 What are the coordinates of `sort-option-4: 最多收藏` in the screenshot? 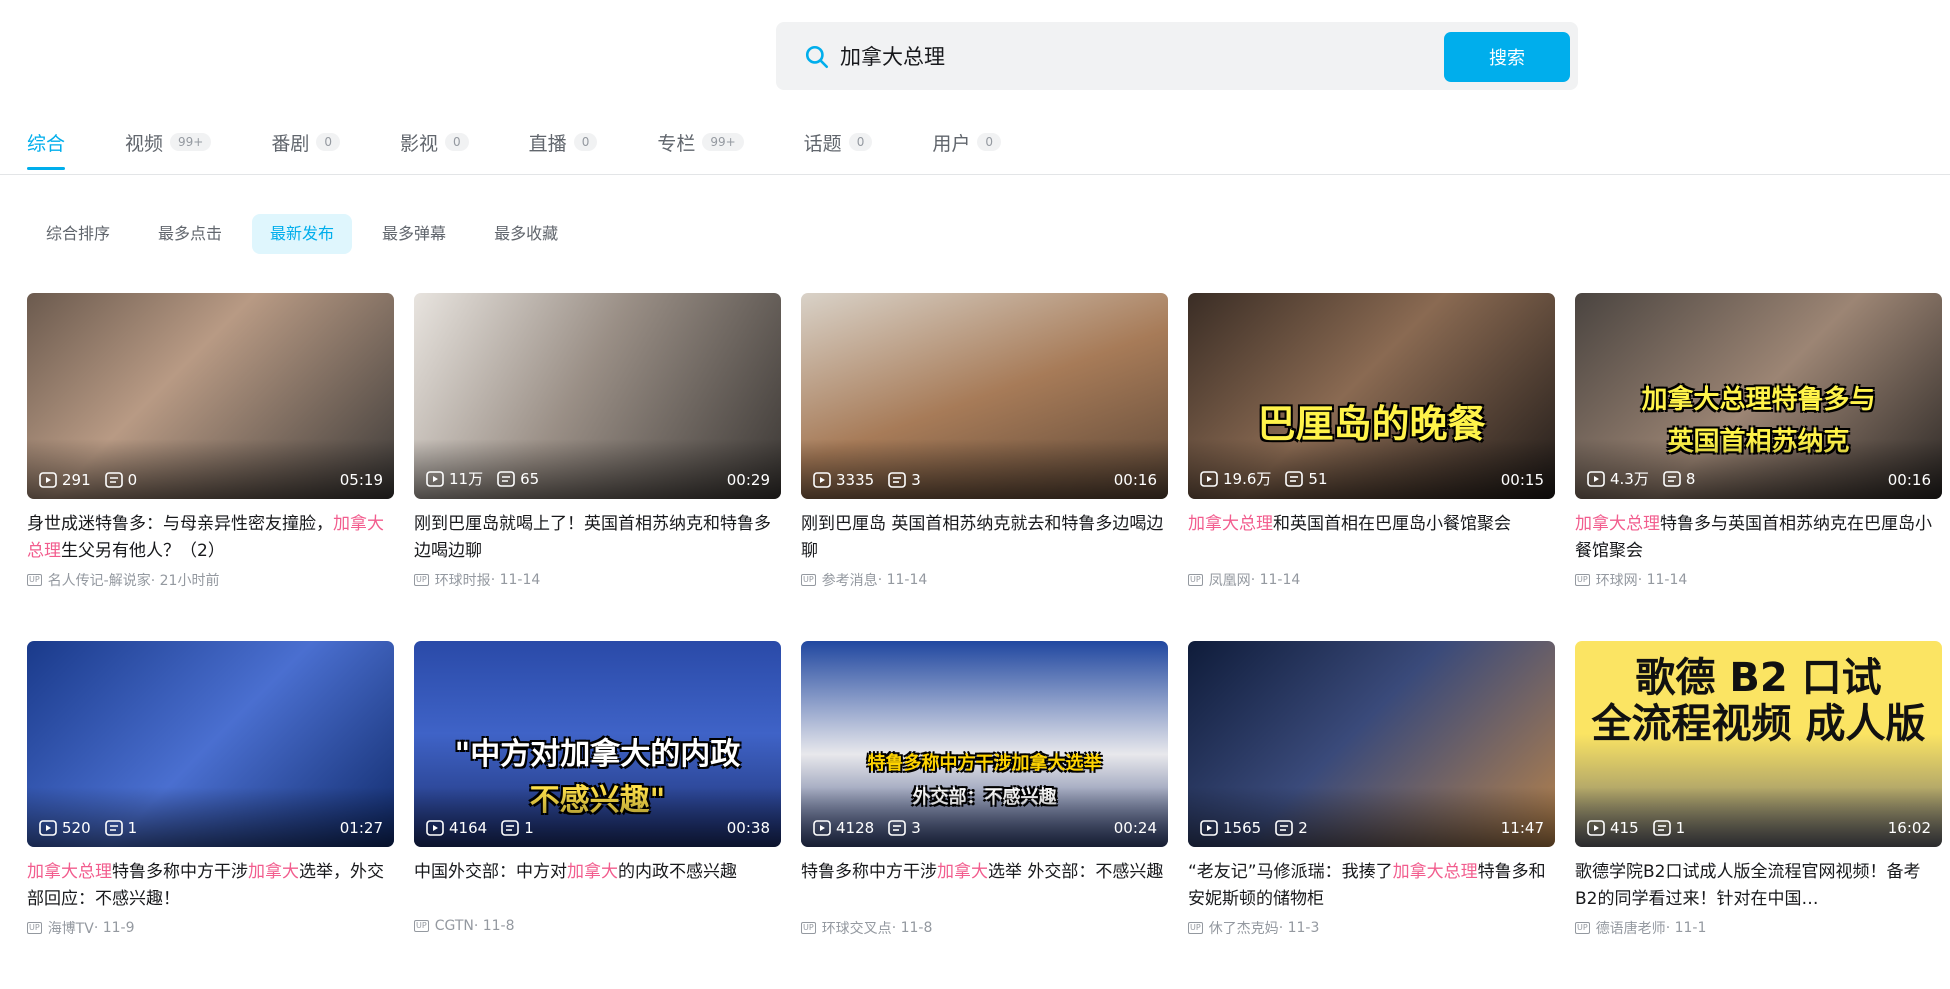 It's located at (526, 234).